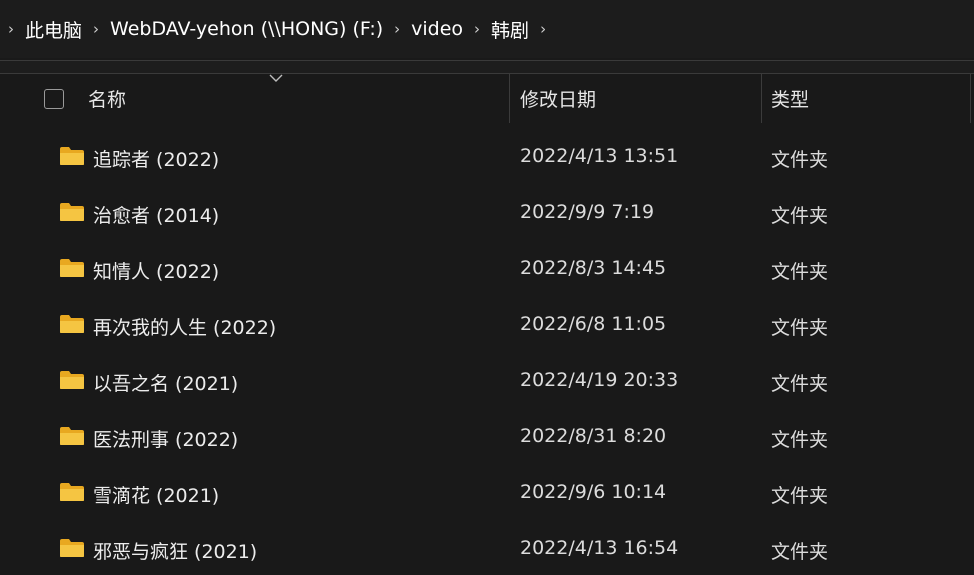 This screenshot has width=974, height=575. I want to click on list-item: 治愈者 (2014) 2022/9/9 7:19 文件夹, so click(487, 214).